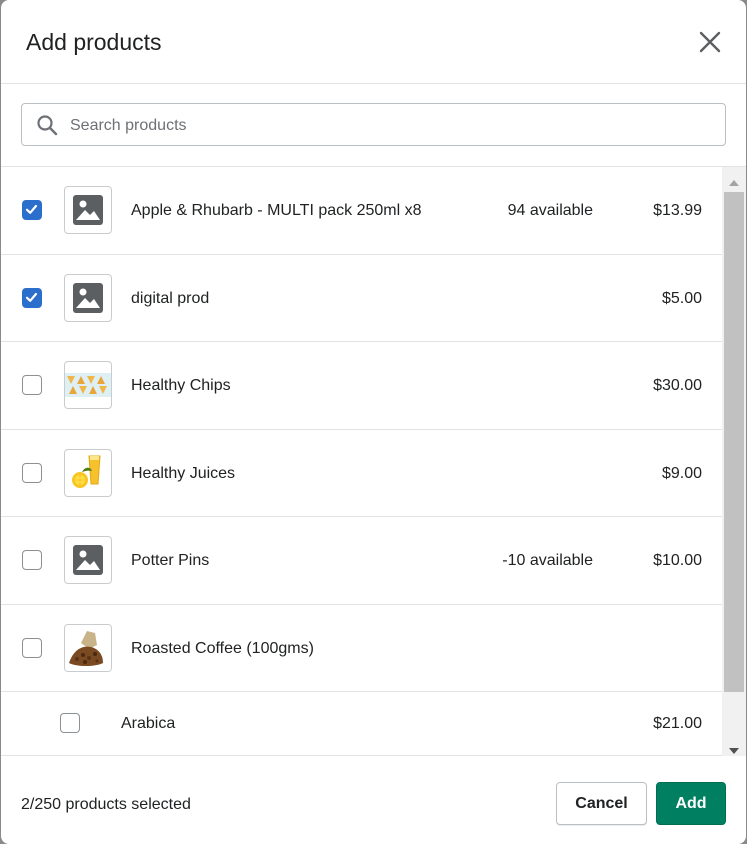 The image size is (747, 844). I want to click on search-icon, so click(47, 125).